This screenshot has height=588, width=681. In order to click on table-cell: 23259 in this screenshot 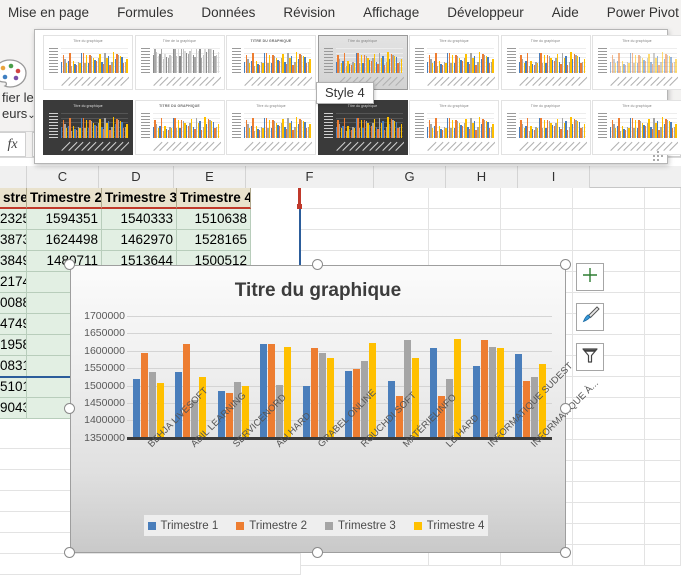, I will do `click(13, 219)`.